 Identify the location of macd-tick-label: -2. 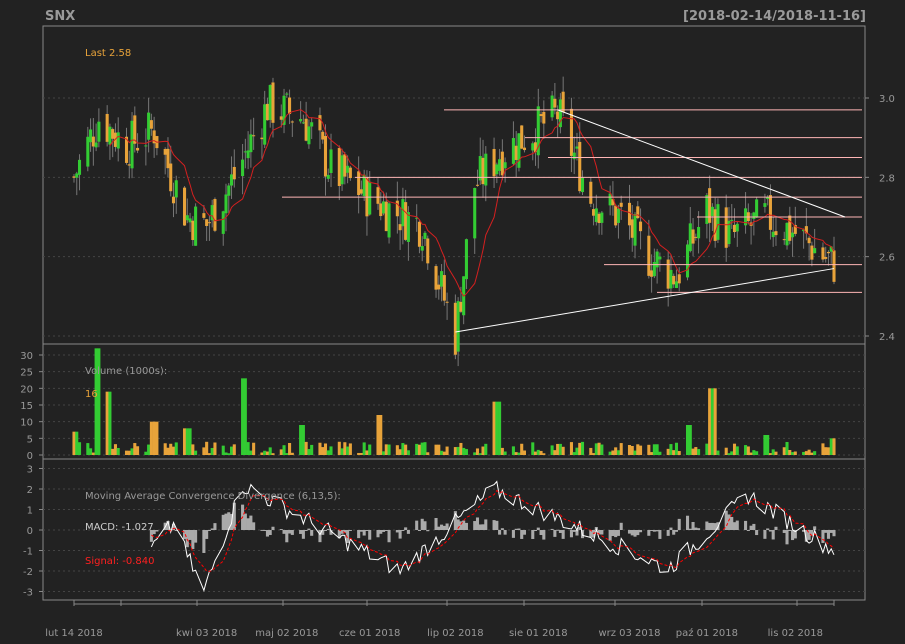
(28, 572).